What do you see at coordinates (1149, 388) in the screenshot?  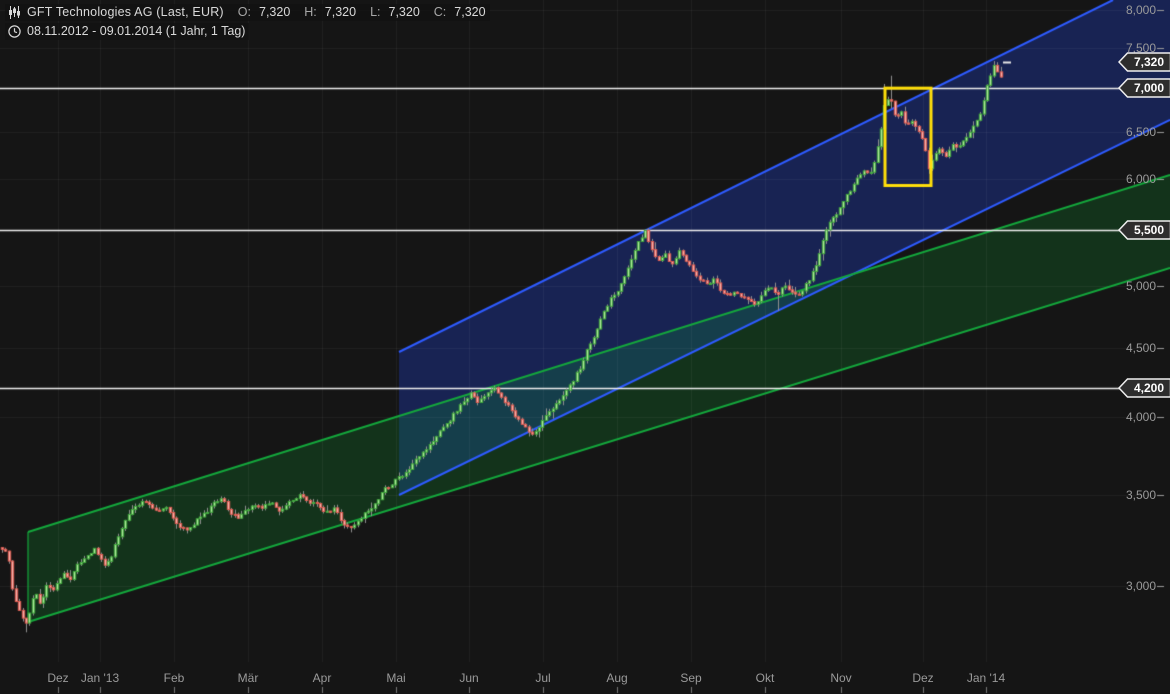 I see `price-tag-label: 4,200` at bounding box center [1149, 388].